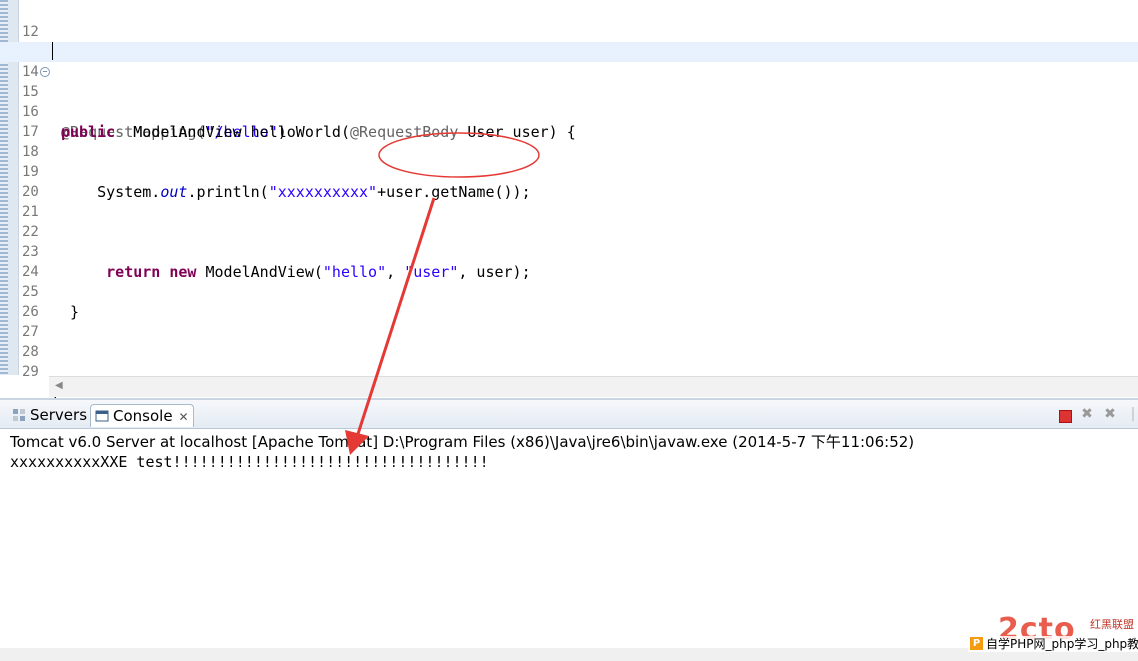 This screenshot has height=661, width=1138. I want to click on php-logo-icon: P, so click(976, 643).